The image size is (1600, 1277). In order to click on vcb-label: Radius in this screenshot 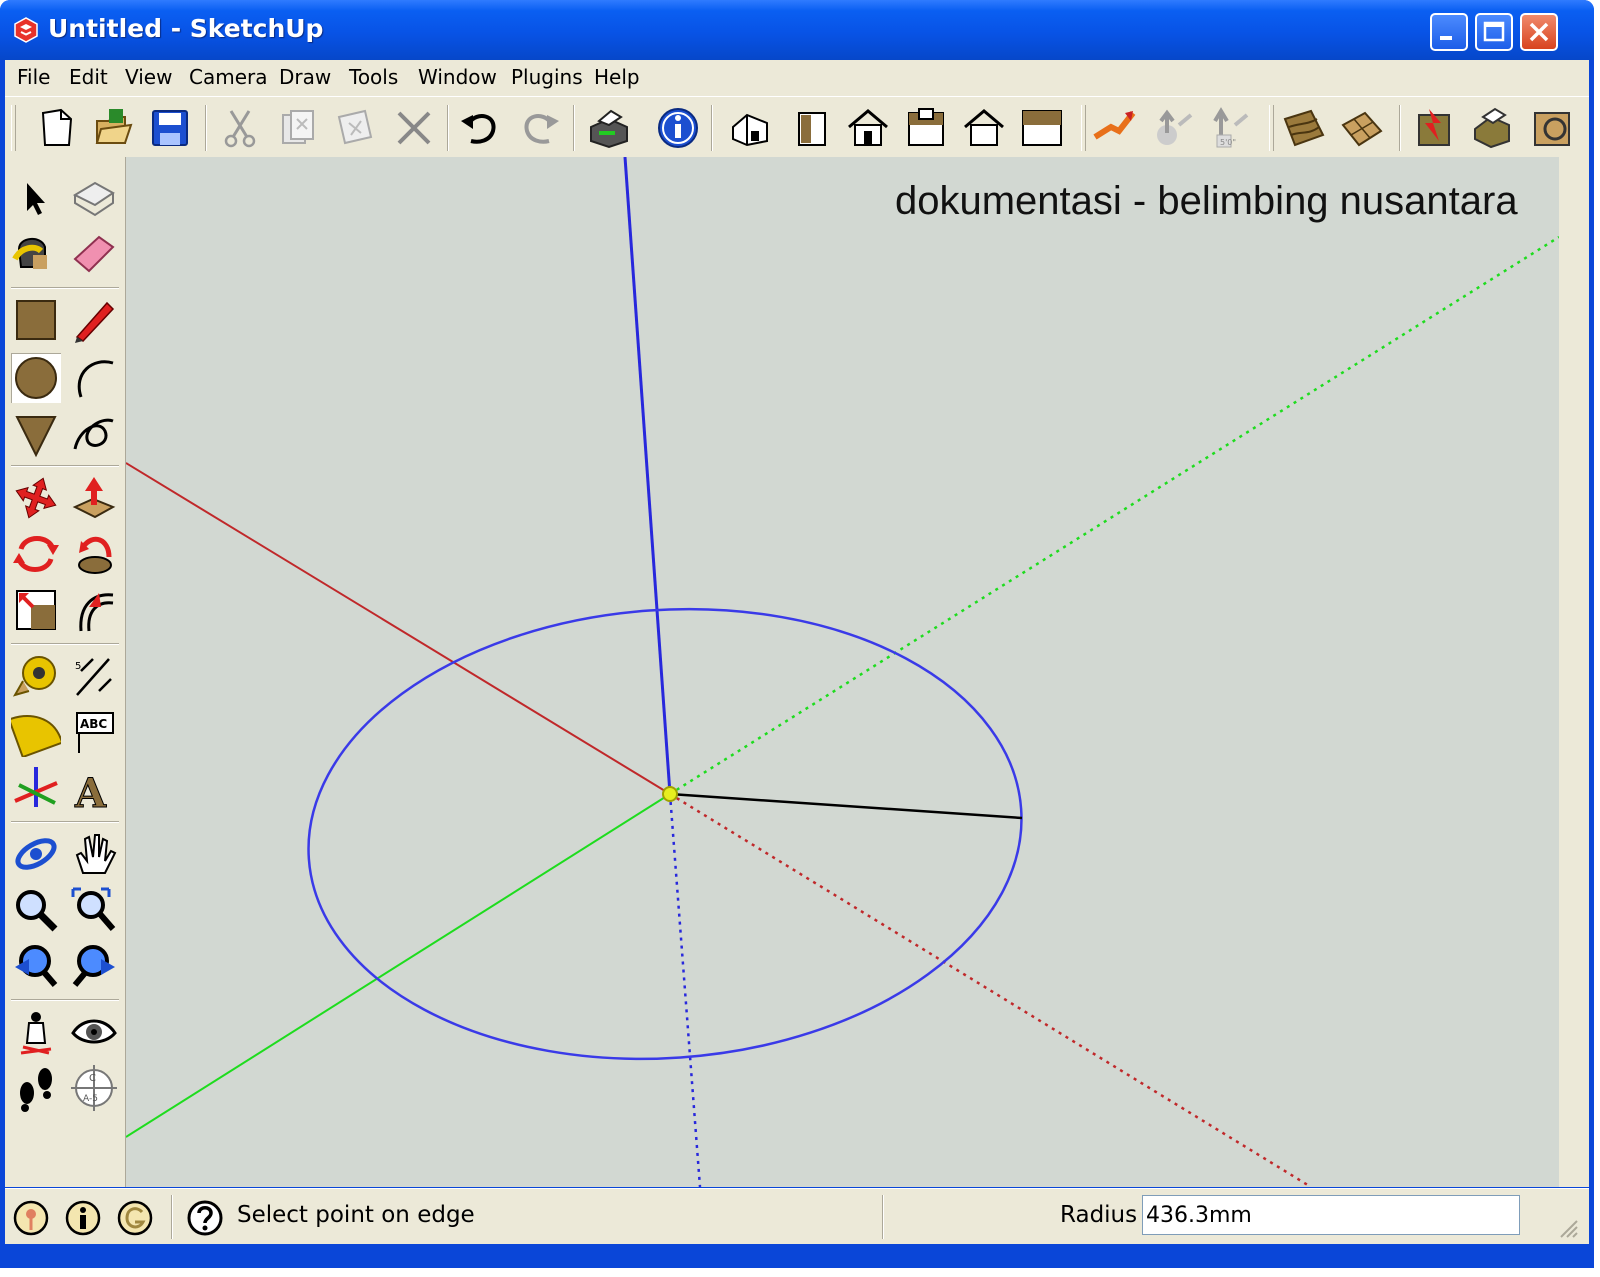, I will do `click(1099, 1215)`.